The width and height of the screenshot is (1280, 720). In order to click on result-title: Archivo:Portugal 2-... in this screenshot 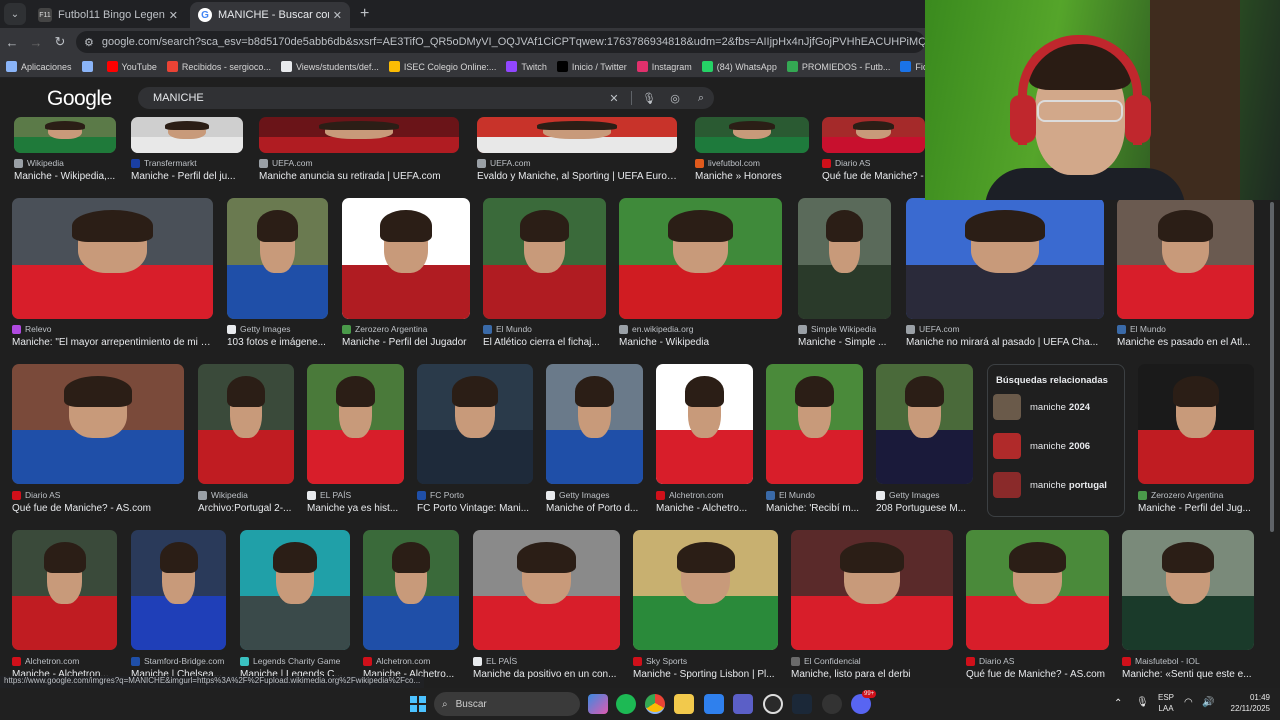, I will do `click(246, 508)`.